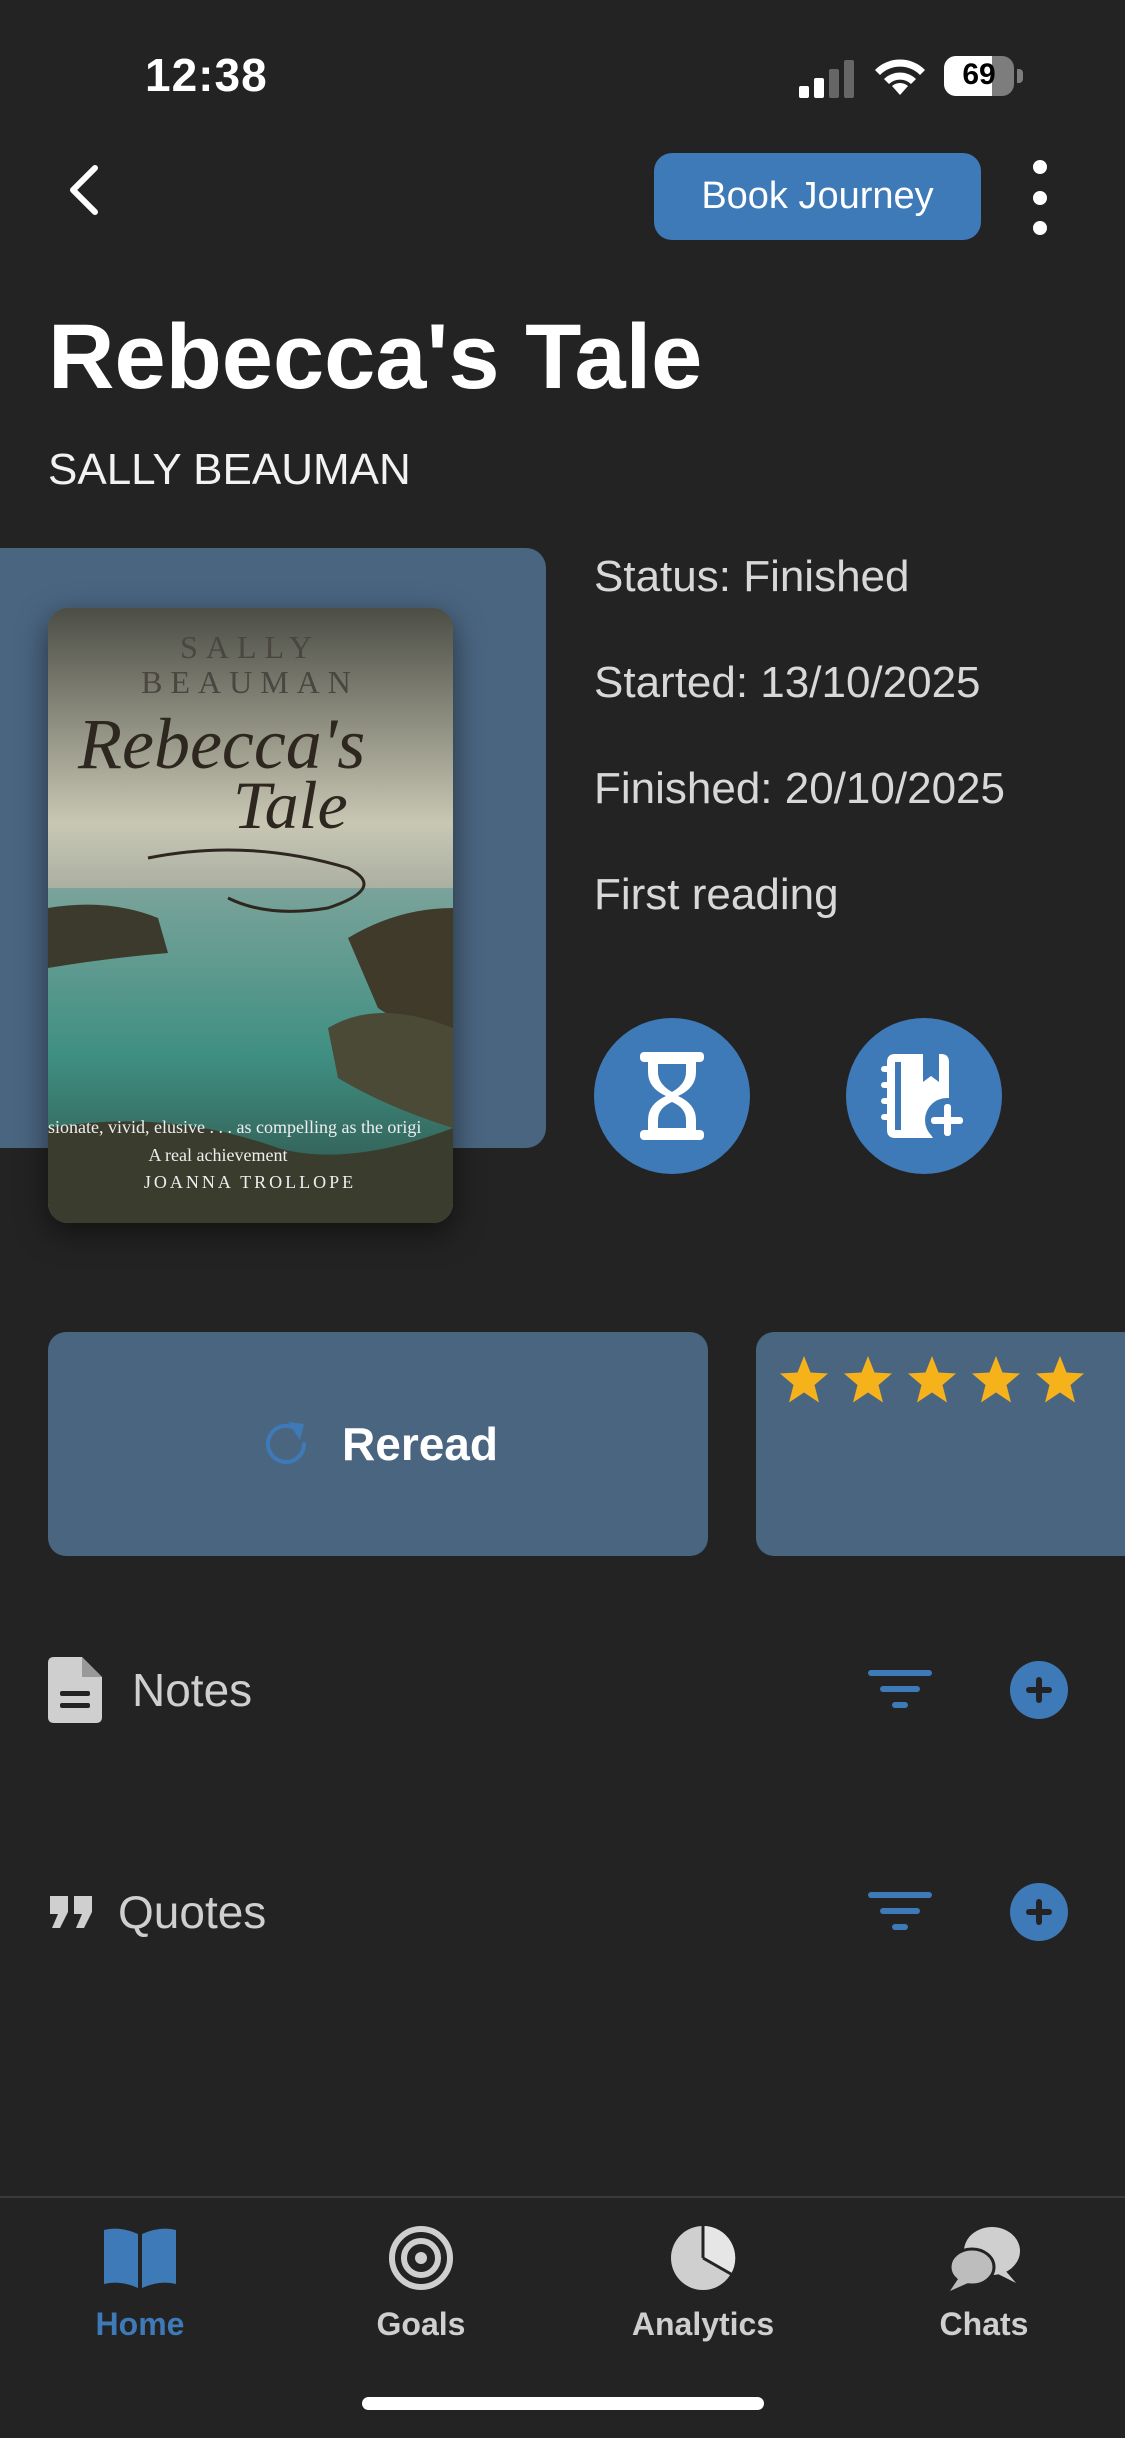 This screenshot has width=1125, height=2438. I want to click on battery-percent: 69, so click(979, 74).